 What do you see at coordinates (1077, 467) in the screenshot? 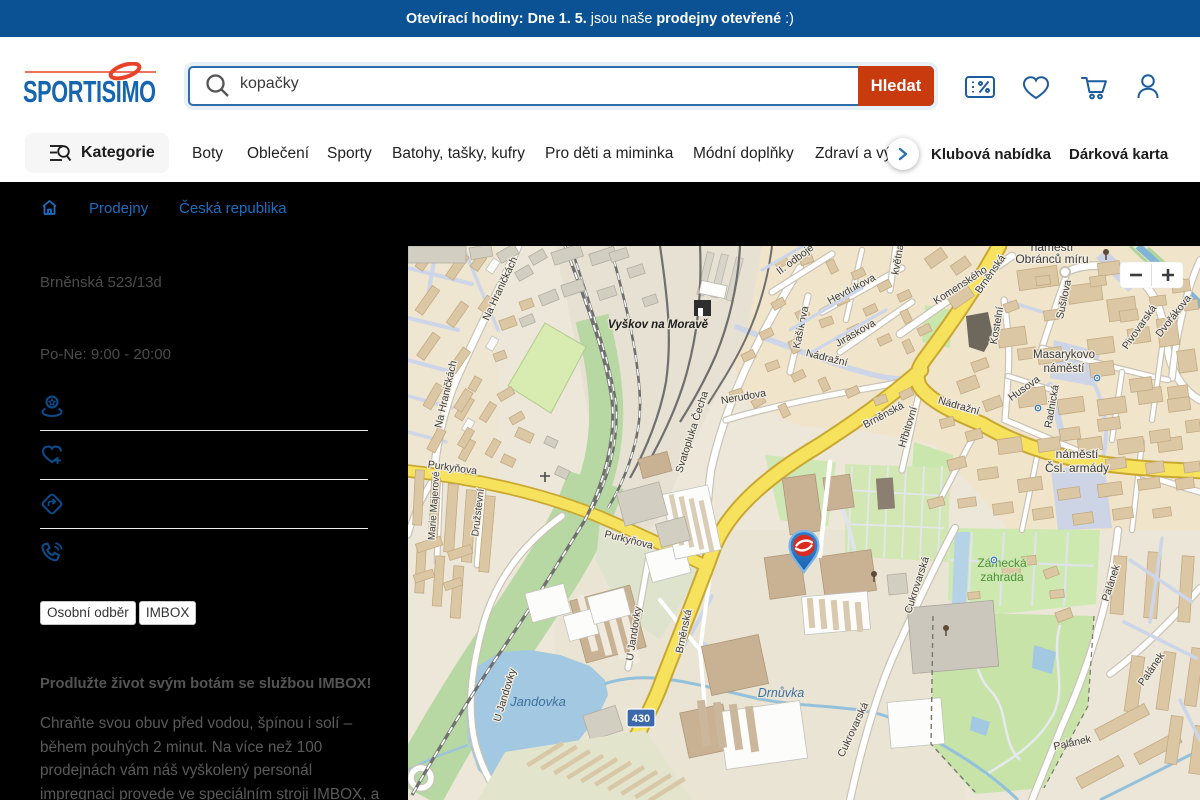
I see `svg-text: Čsl. armády` at bounding box center [1077, 467].